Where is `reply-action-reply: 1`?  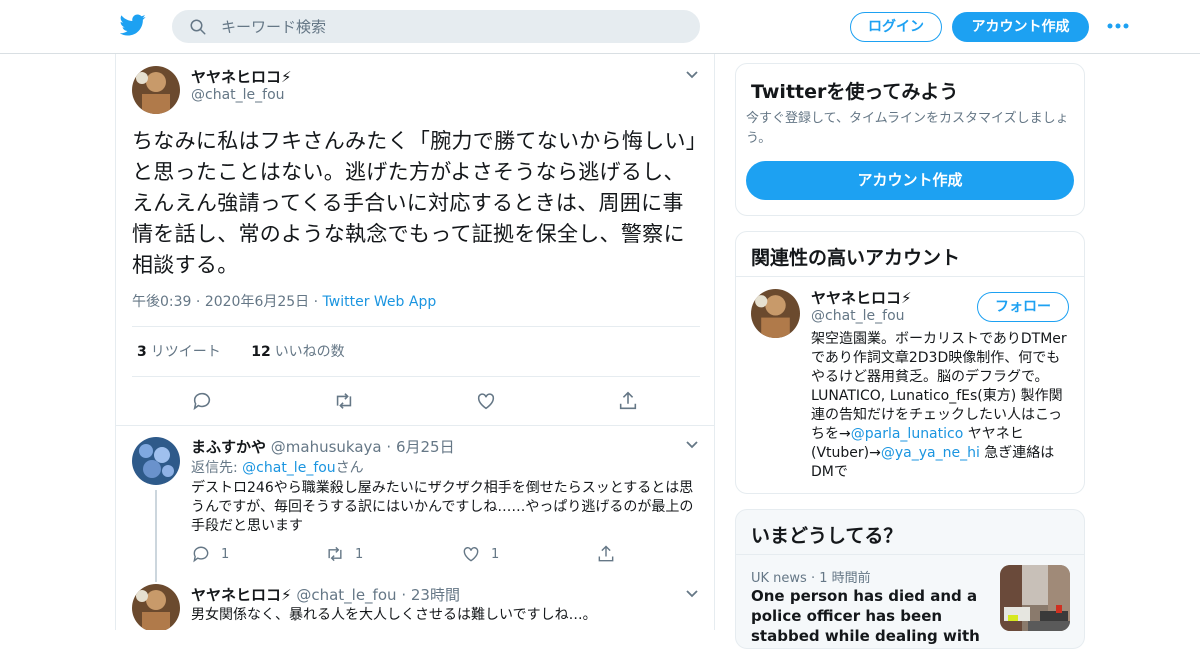 reply-action-reply: 1 is located at coordinates (210, 554).